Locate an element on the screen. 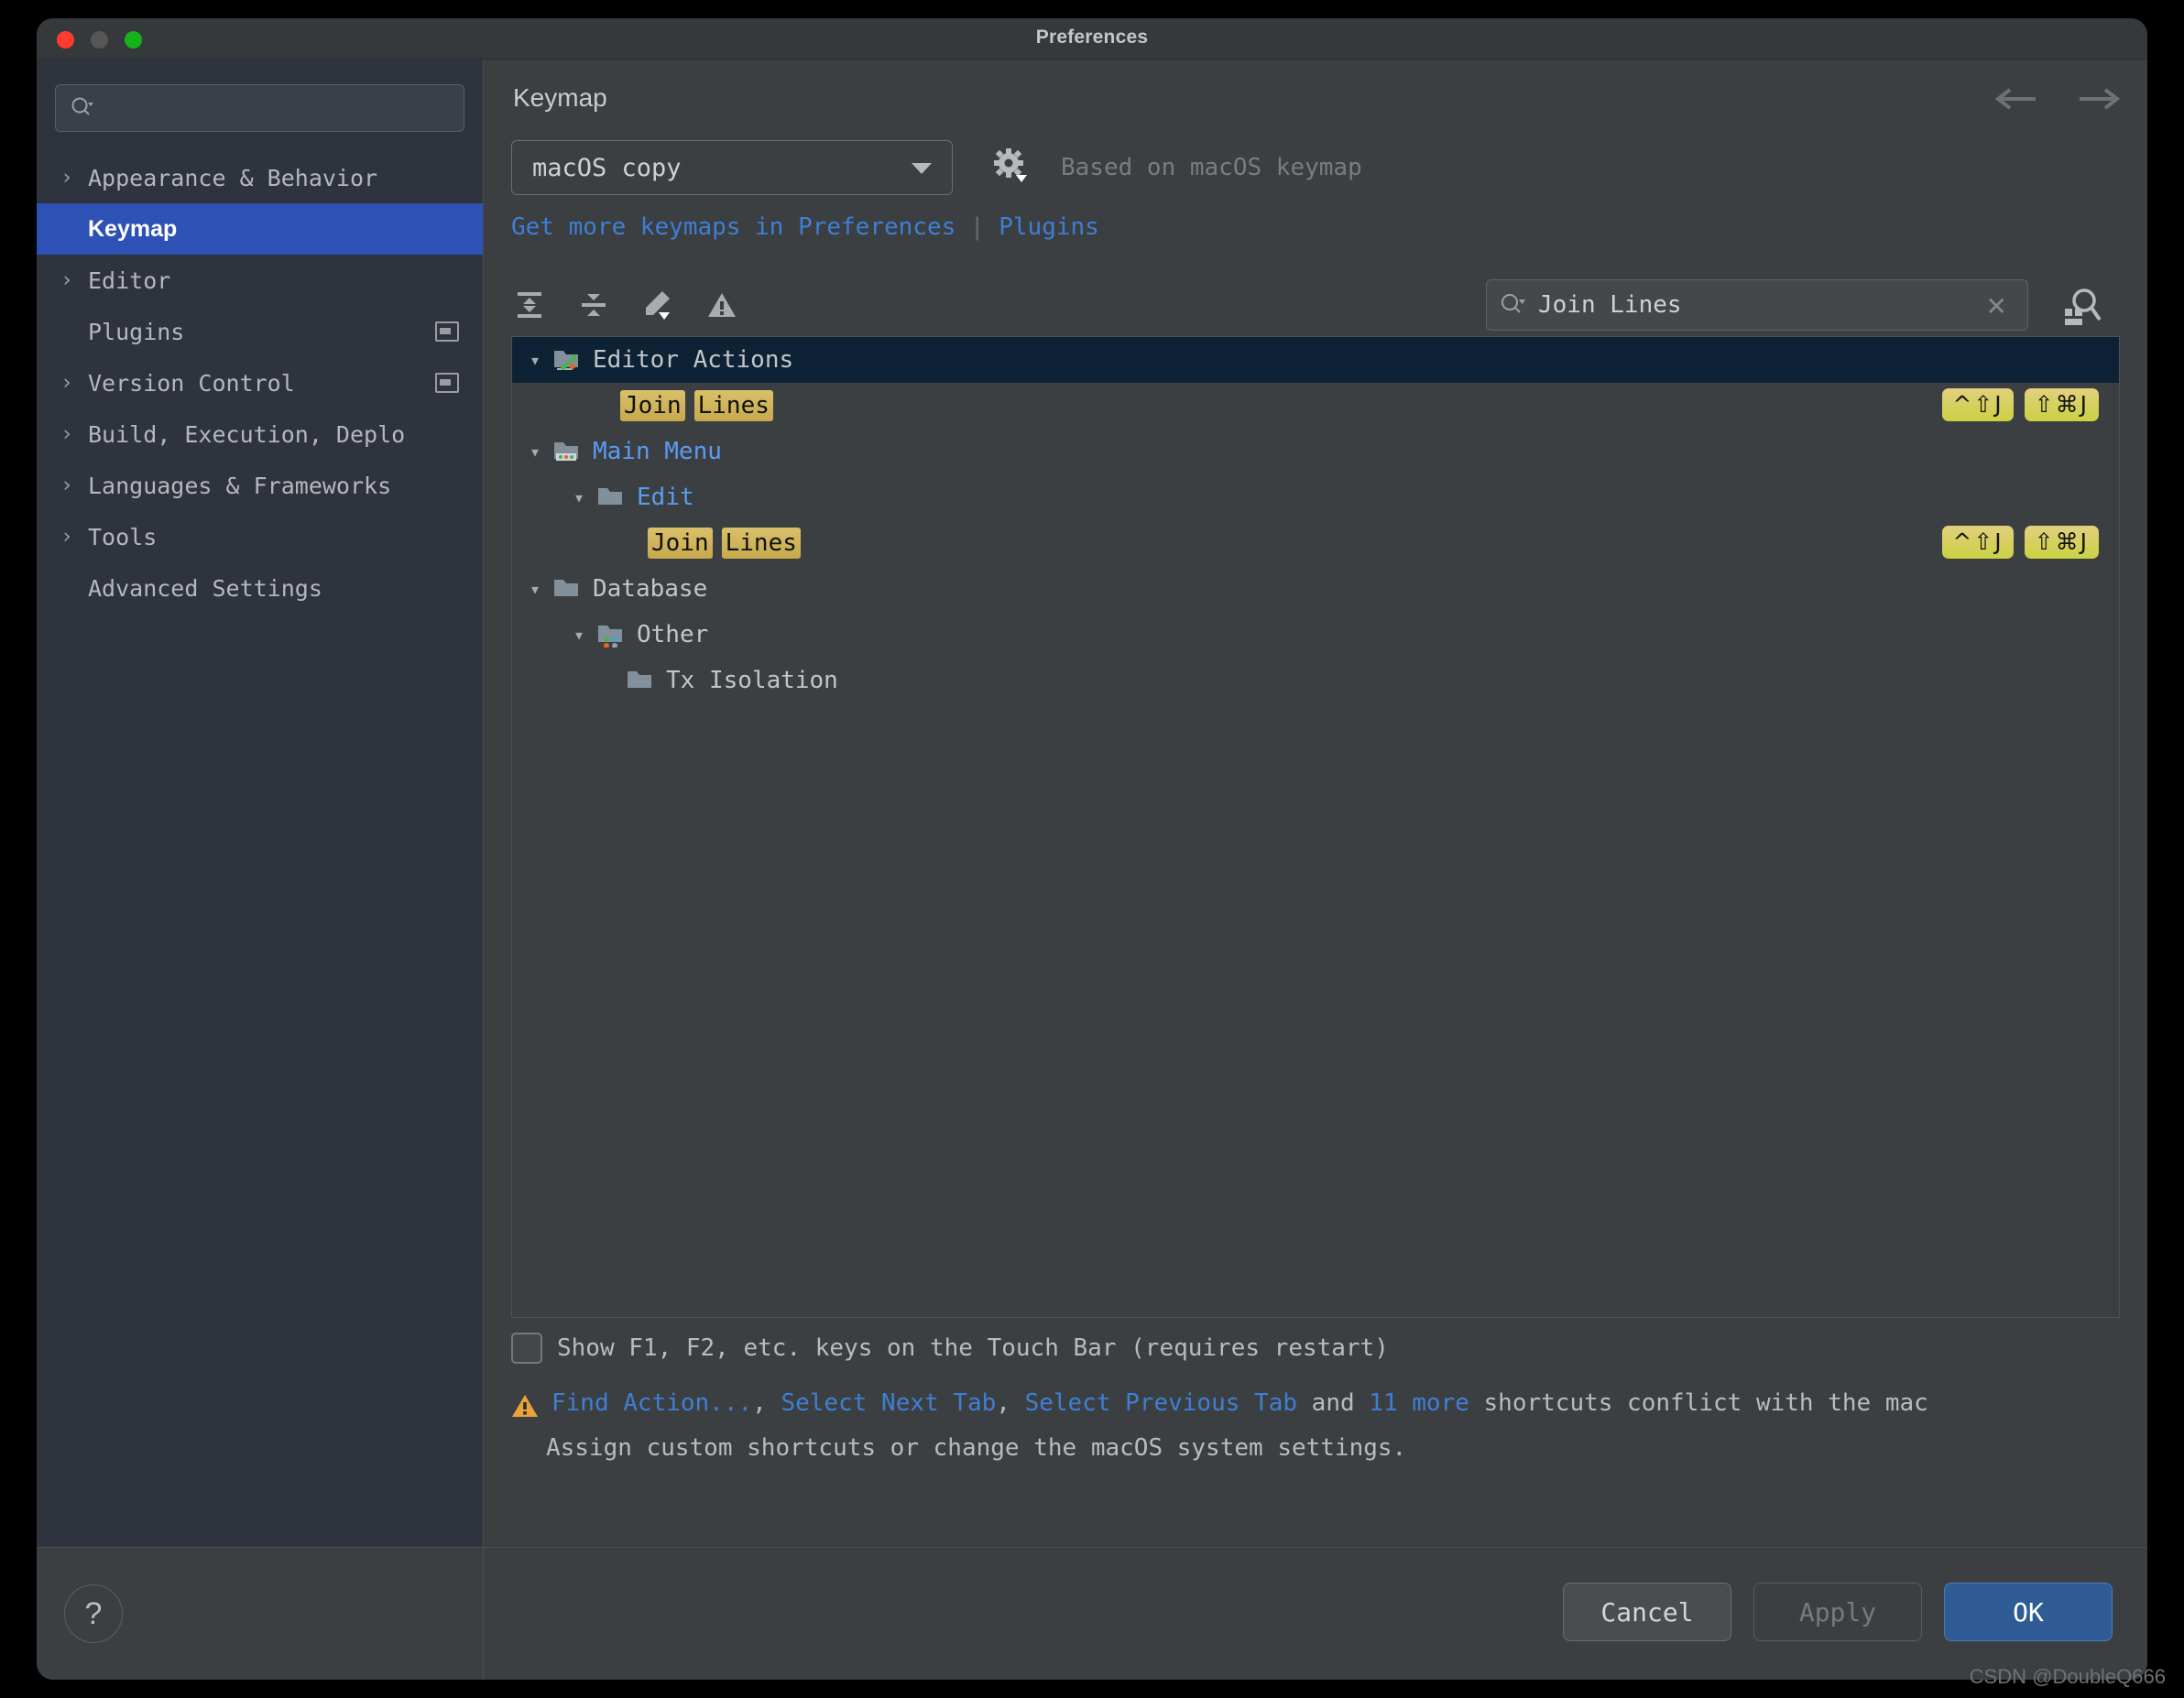 Image resolution: width=2184 pixels, height=1698 pixels. tree-row-database: ▾ Database is located at coordinates (1315, 589).